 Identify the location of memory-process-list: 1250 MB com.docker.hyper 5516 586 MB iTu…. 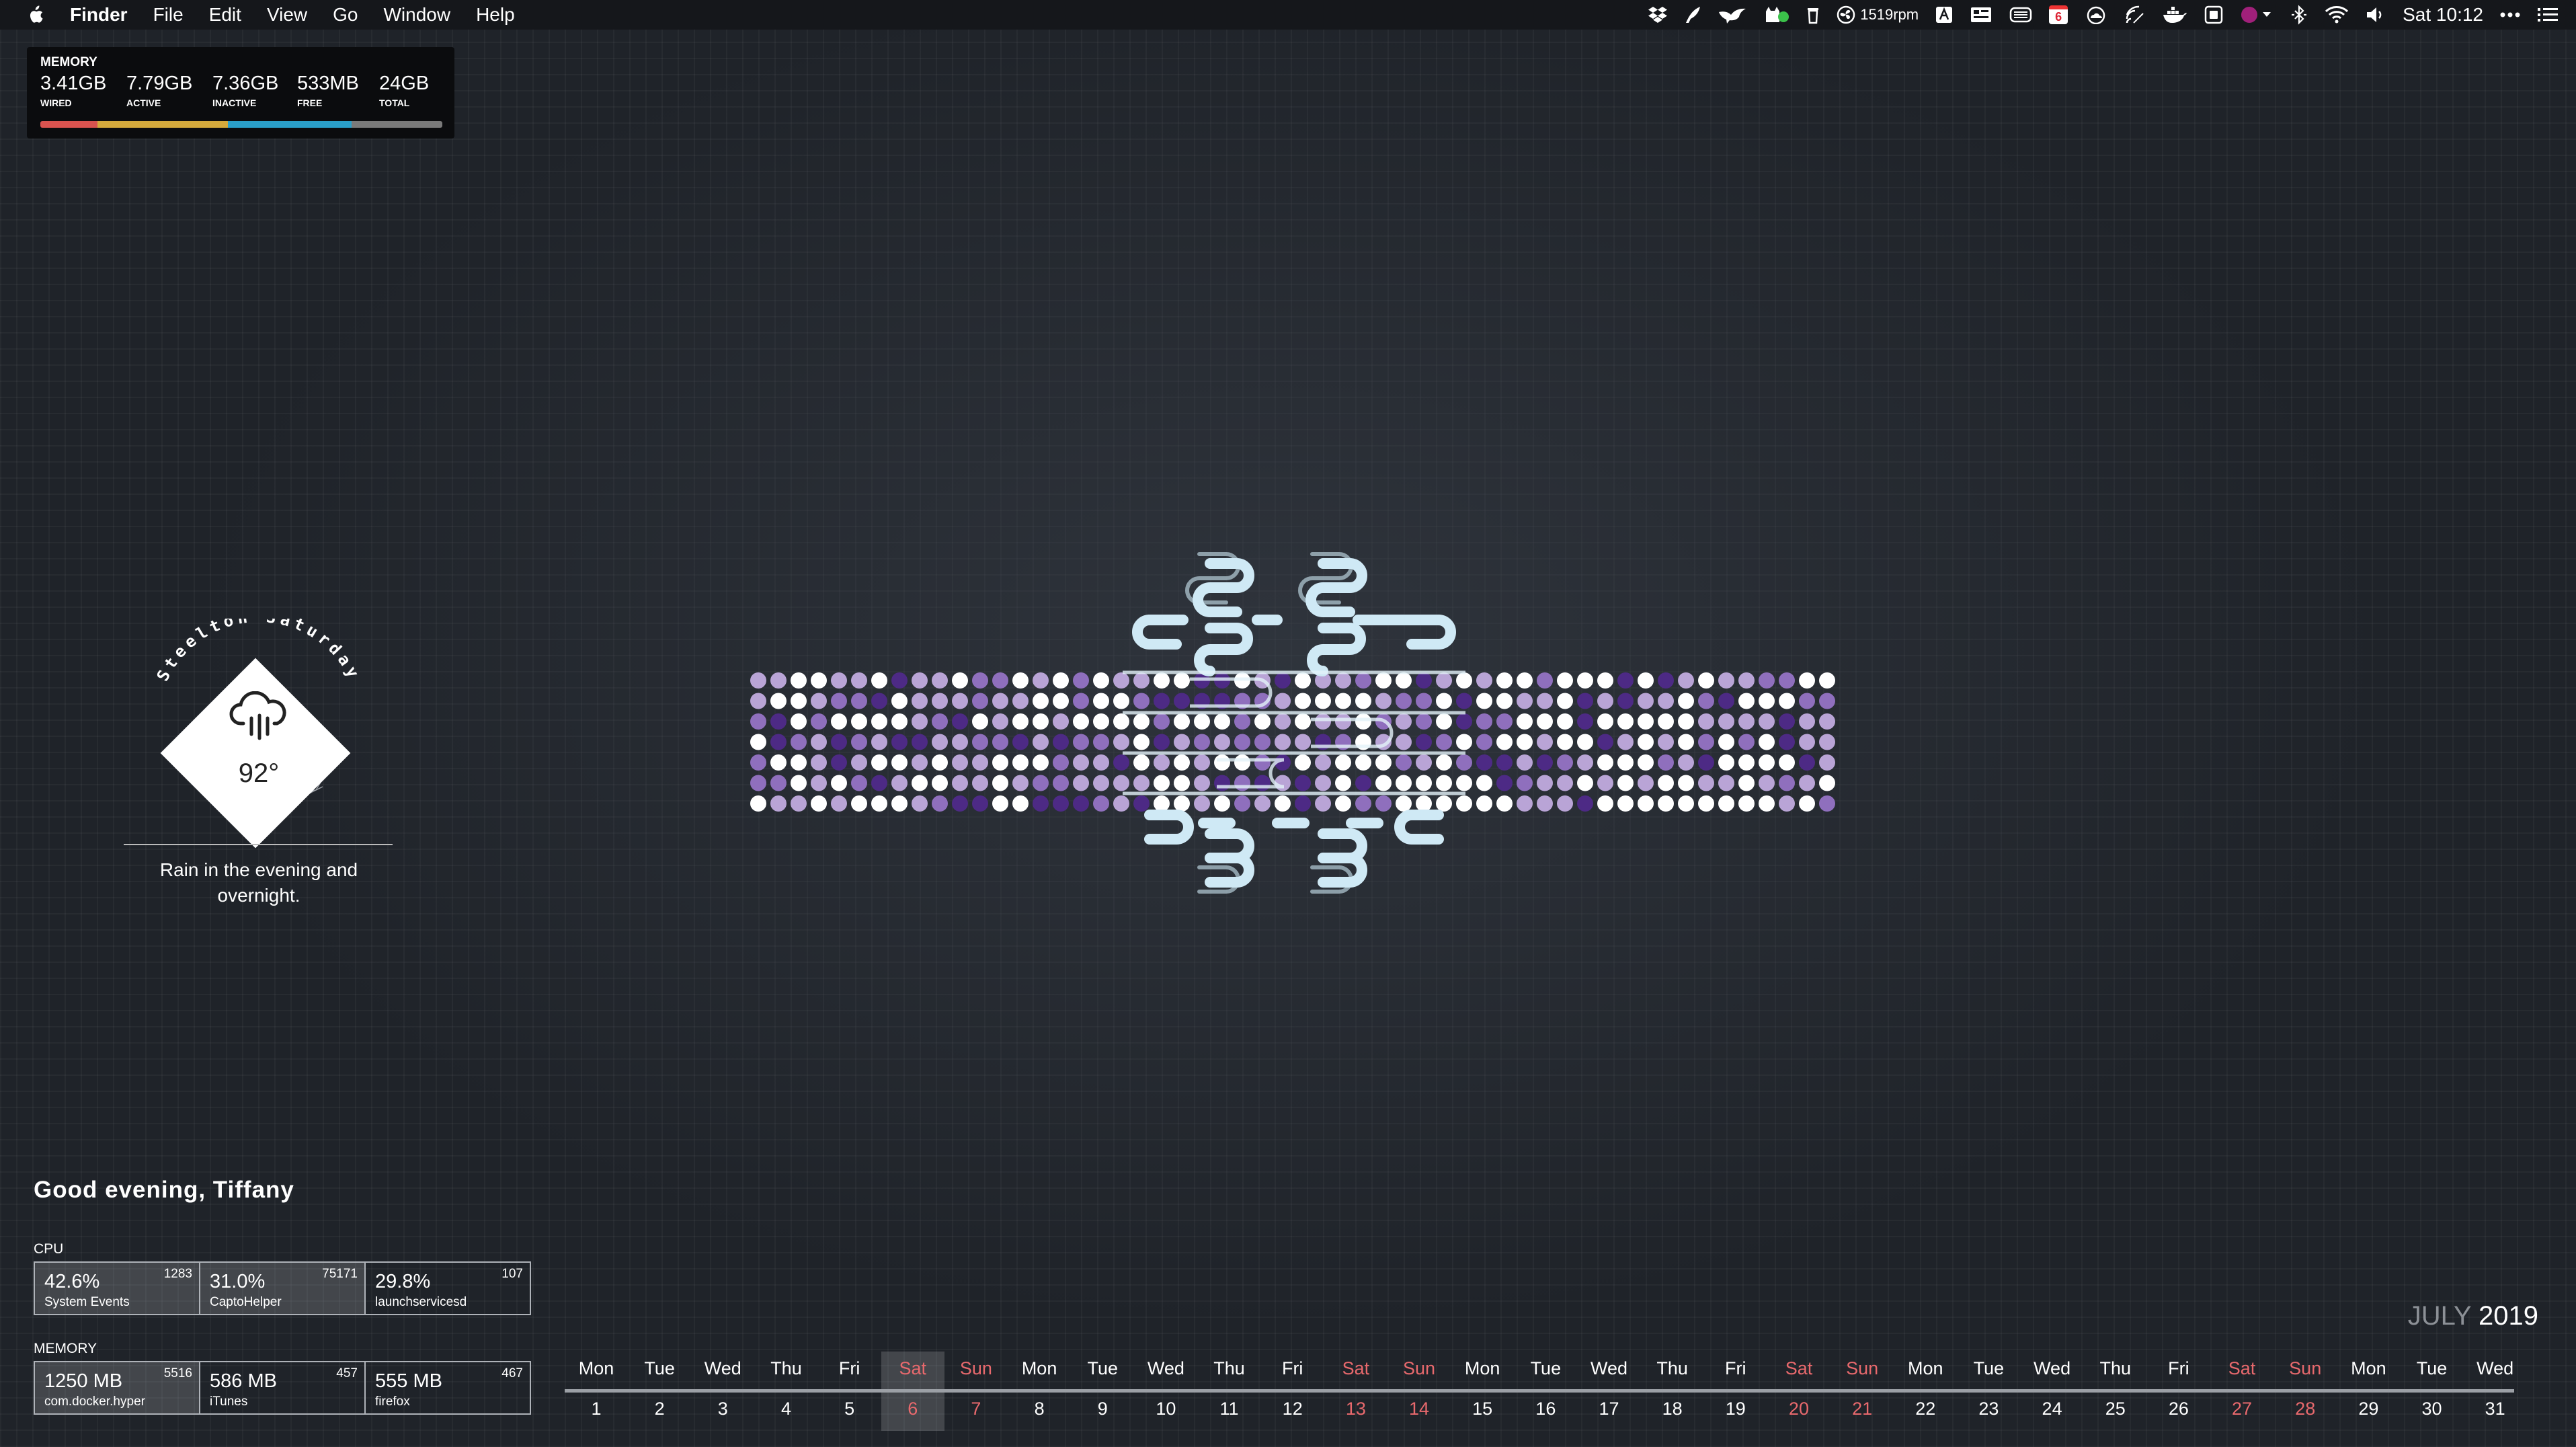
(282, 1388).